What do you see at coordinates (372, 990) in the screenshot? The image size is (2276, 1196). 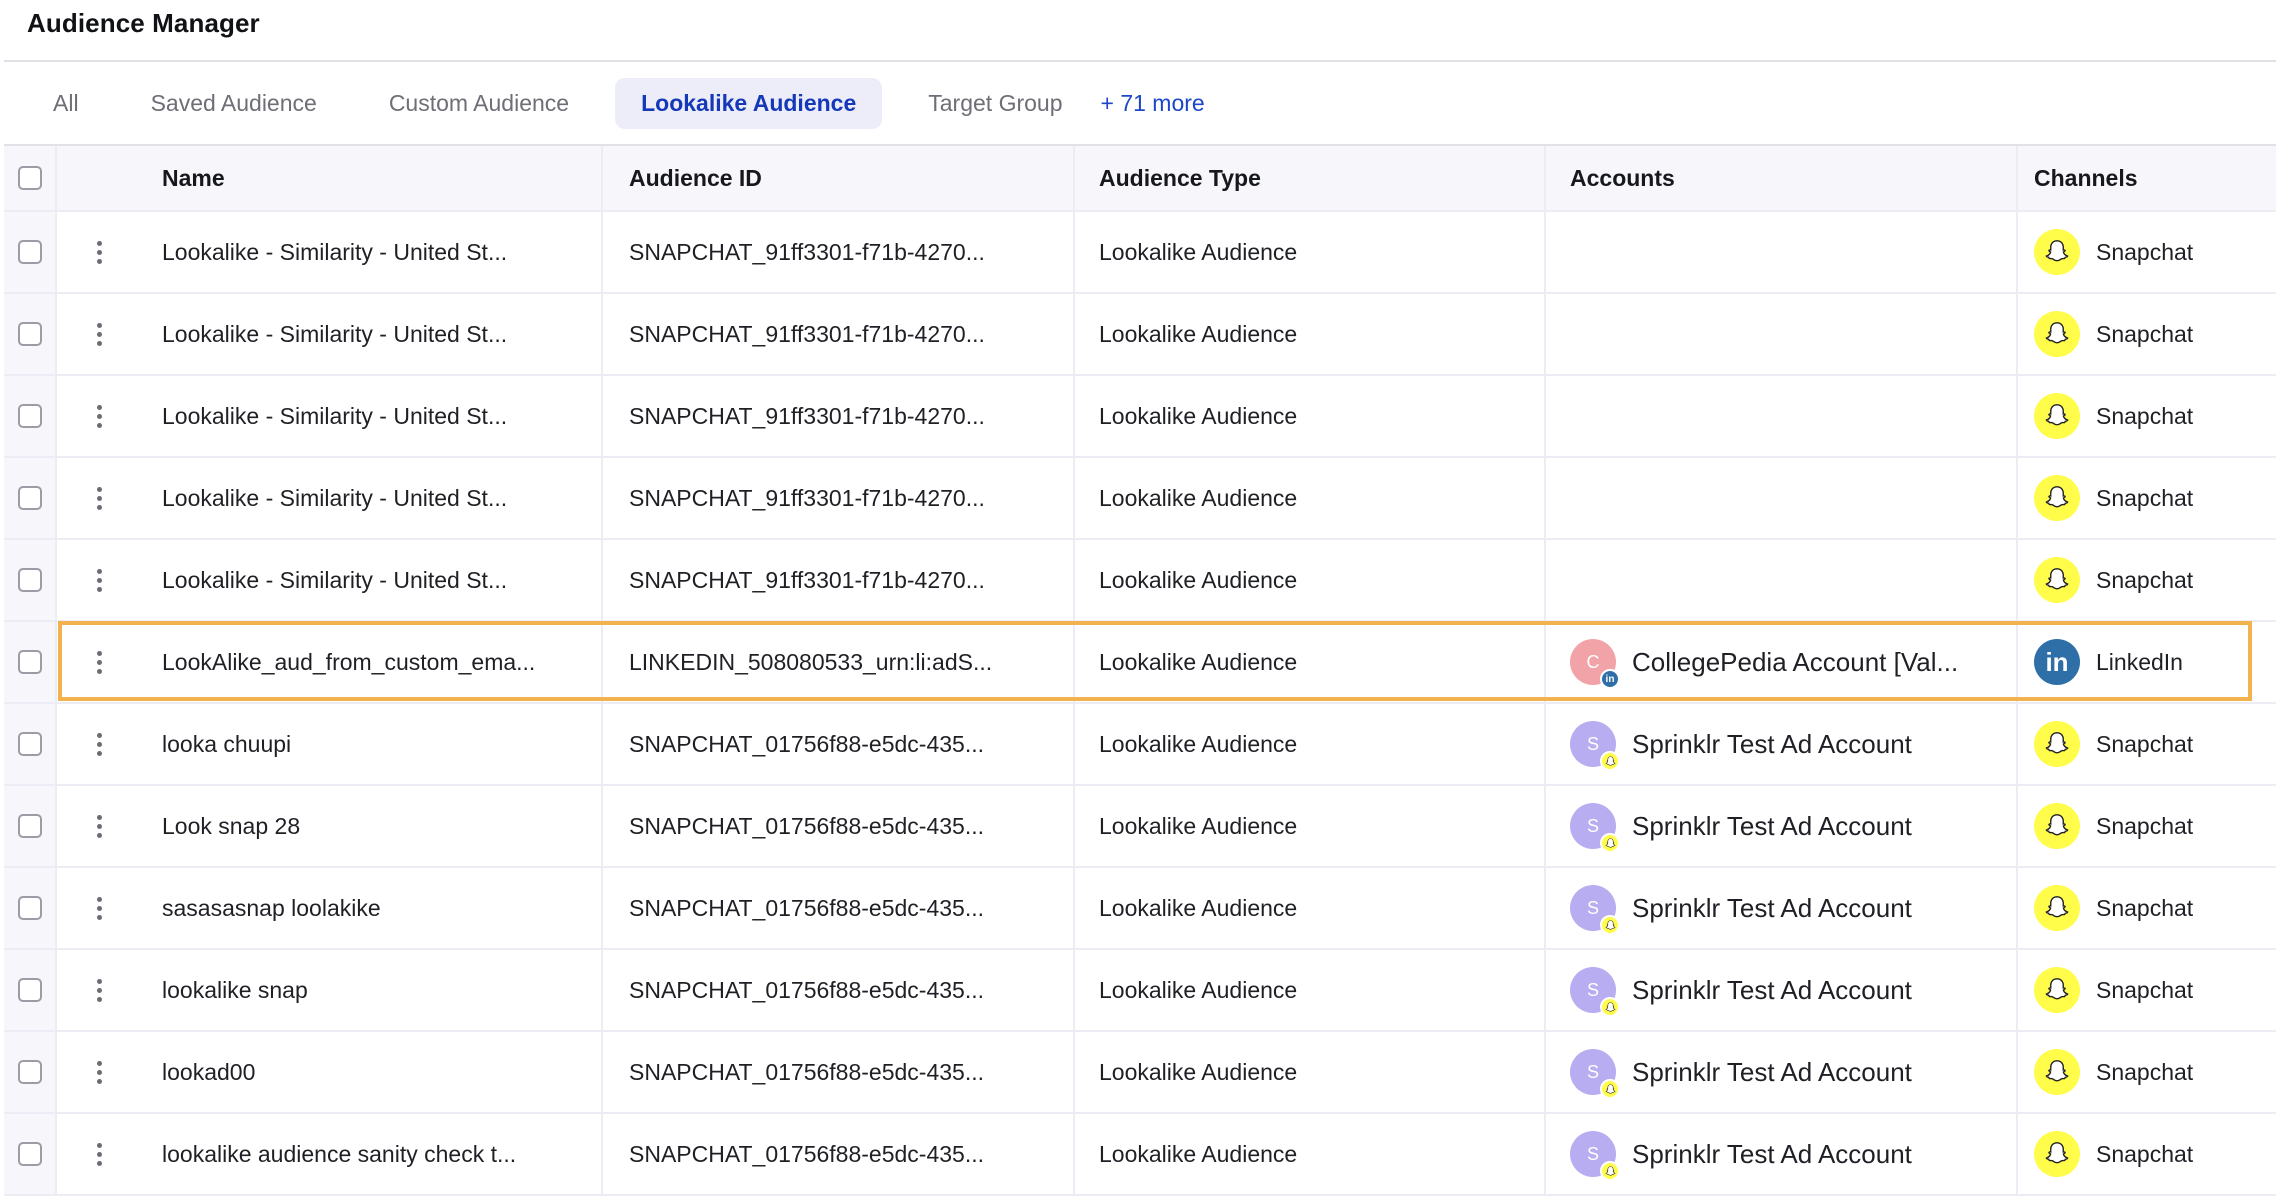 I see `audience-name: lookalike snap` at bounding box center [372, 990].